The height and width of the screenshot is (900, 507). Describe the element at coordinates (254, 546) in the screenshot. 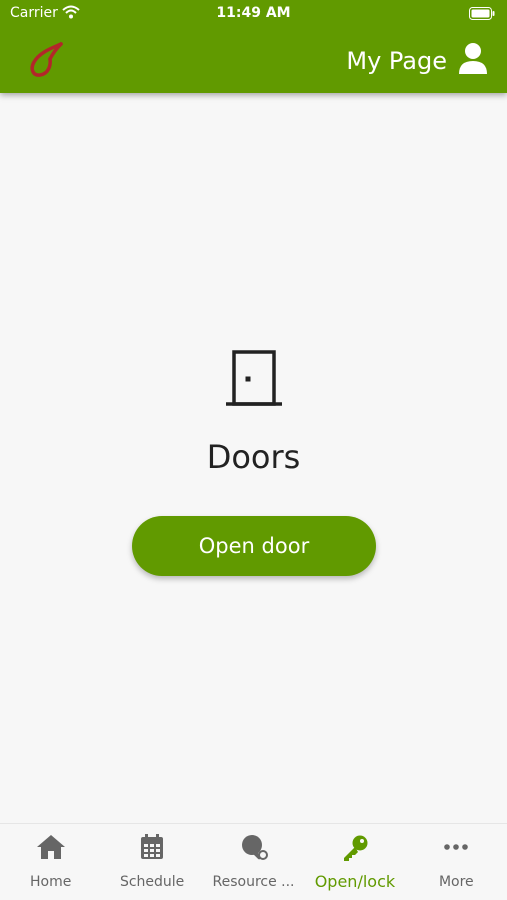

I see `open-door-button: Open door` at that location.